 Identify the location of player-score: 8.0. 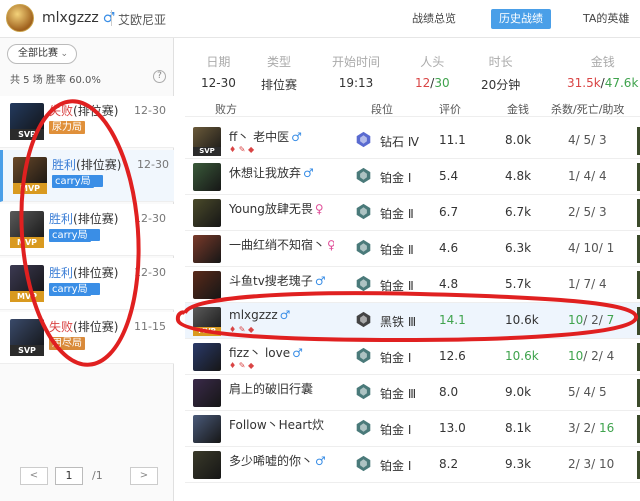
(449, 392).